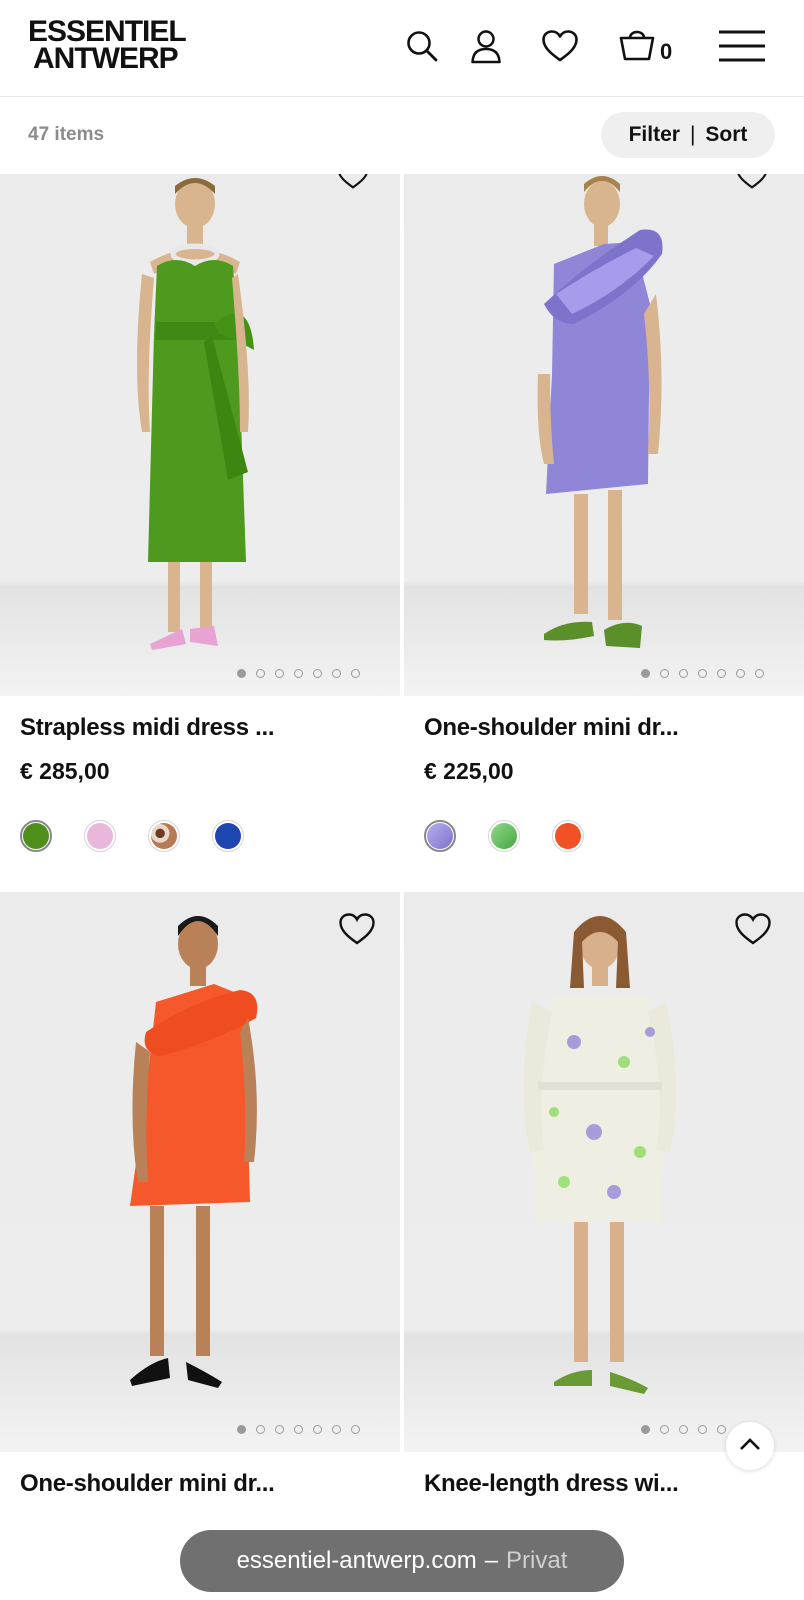  What do you see at coordinates (422, 46) in the screenshot?
I see `search-icon` at bounding box center [422, 46].